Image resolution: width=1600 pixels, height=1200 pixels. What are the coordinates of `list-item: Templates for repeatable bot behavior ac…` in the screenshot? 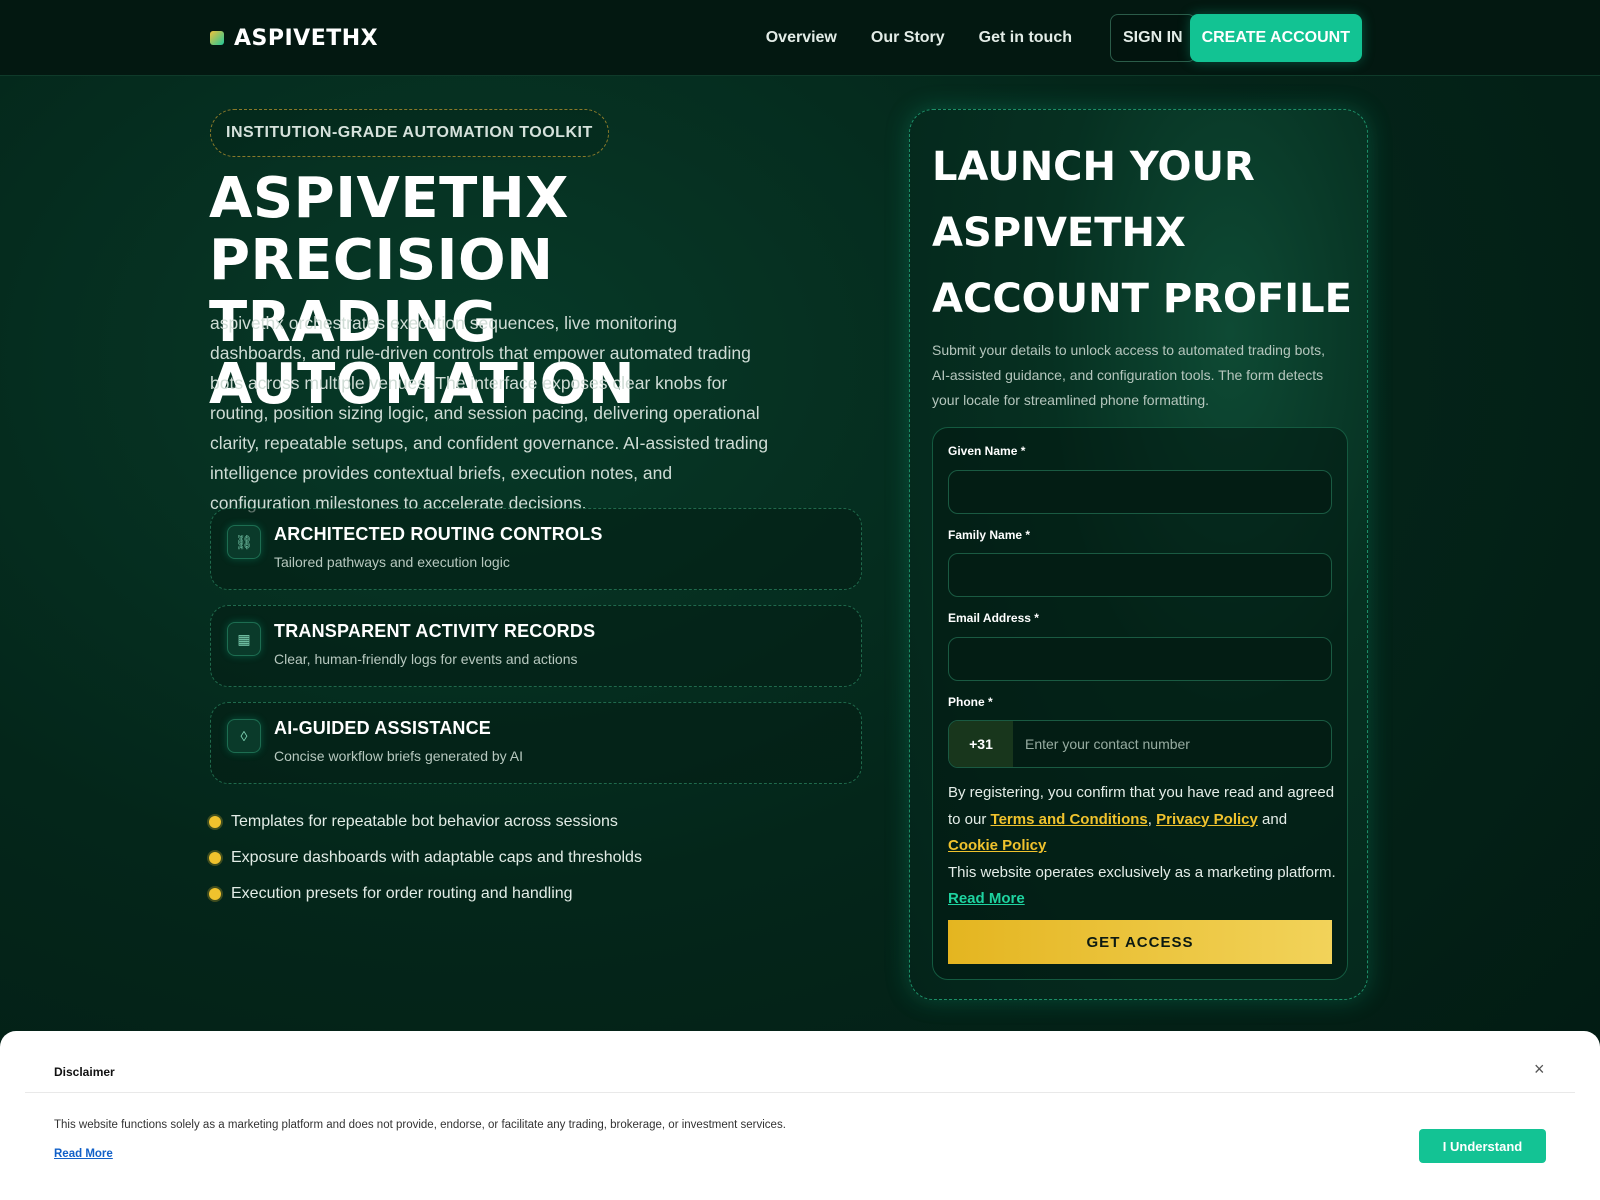 It's located at (425, 822).